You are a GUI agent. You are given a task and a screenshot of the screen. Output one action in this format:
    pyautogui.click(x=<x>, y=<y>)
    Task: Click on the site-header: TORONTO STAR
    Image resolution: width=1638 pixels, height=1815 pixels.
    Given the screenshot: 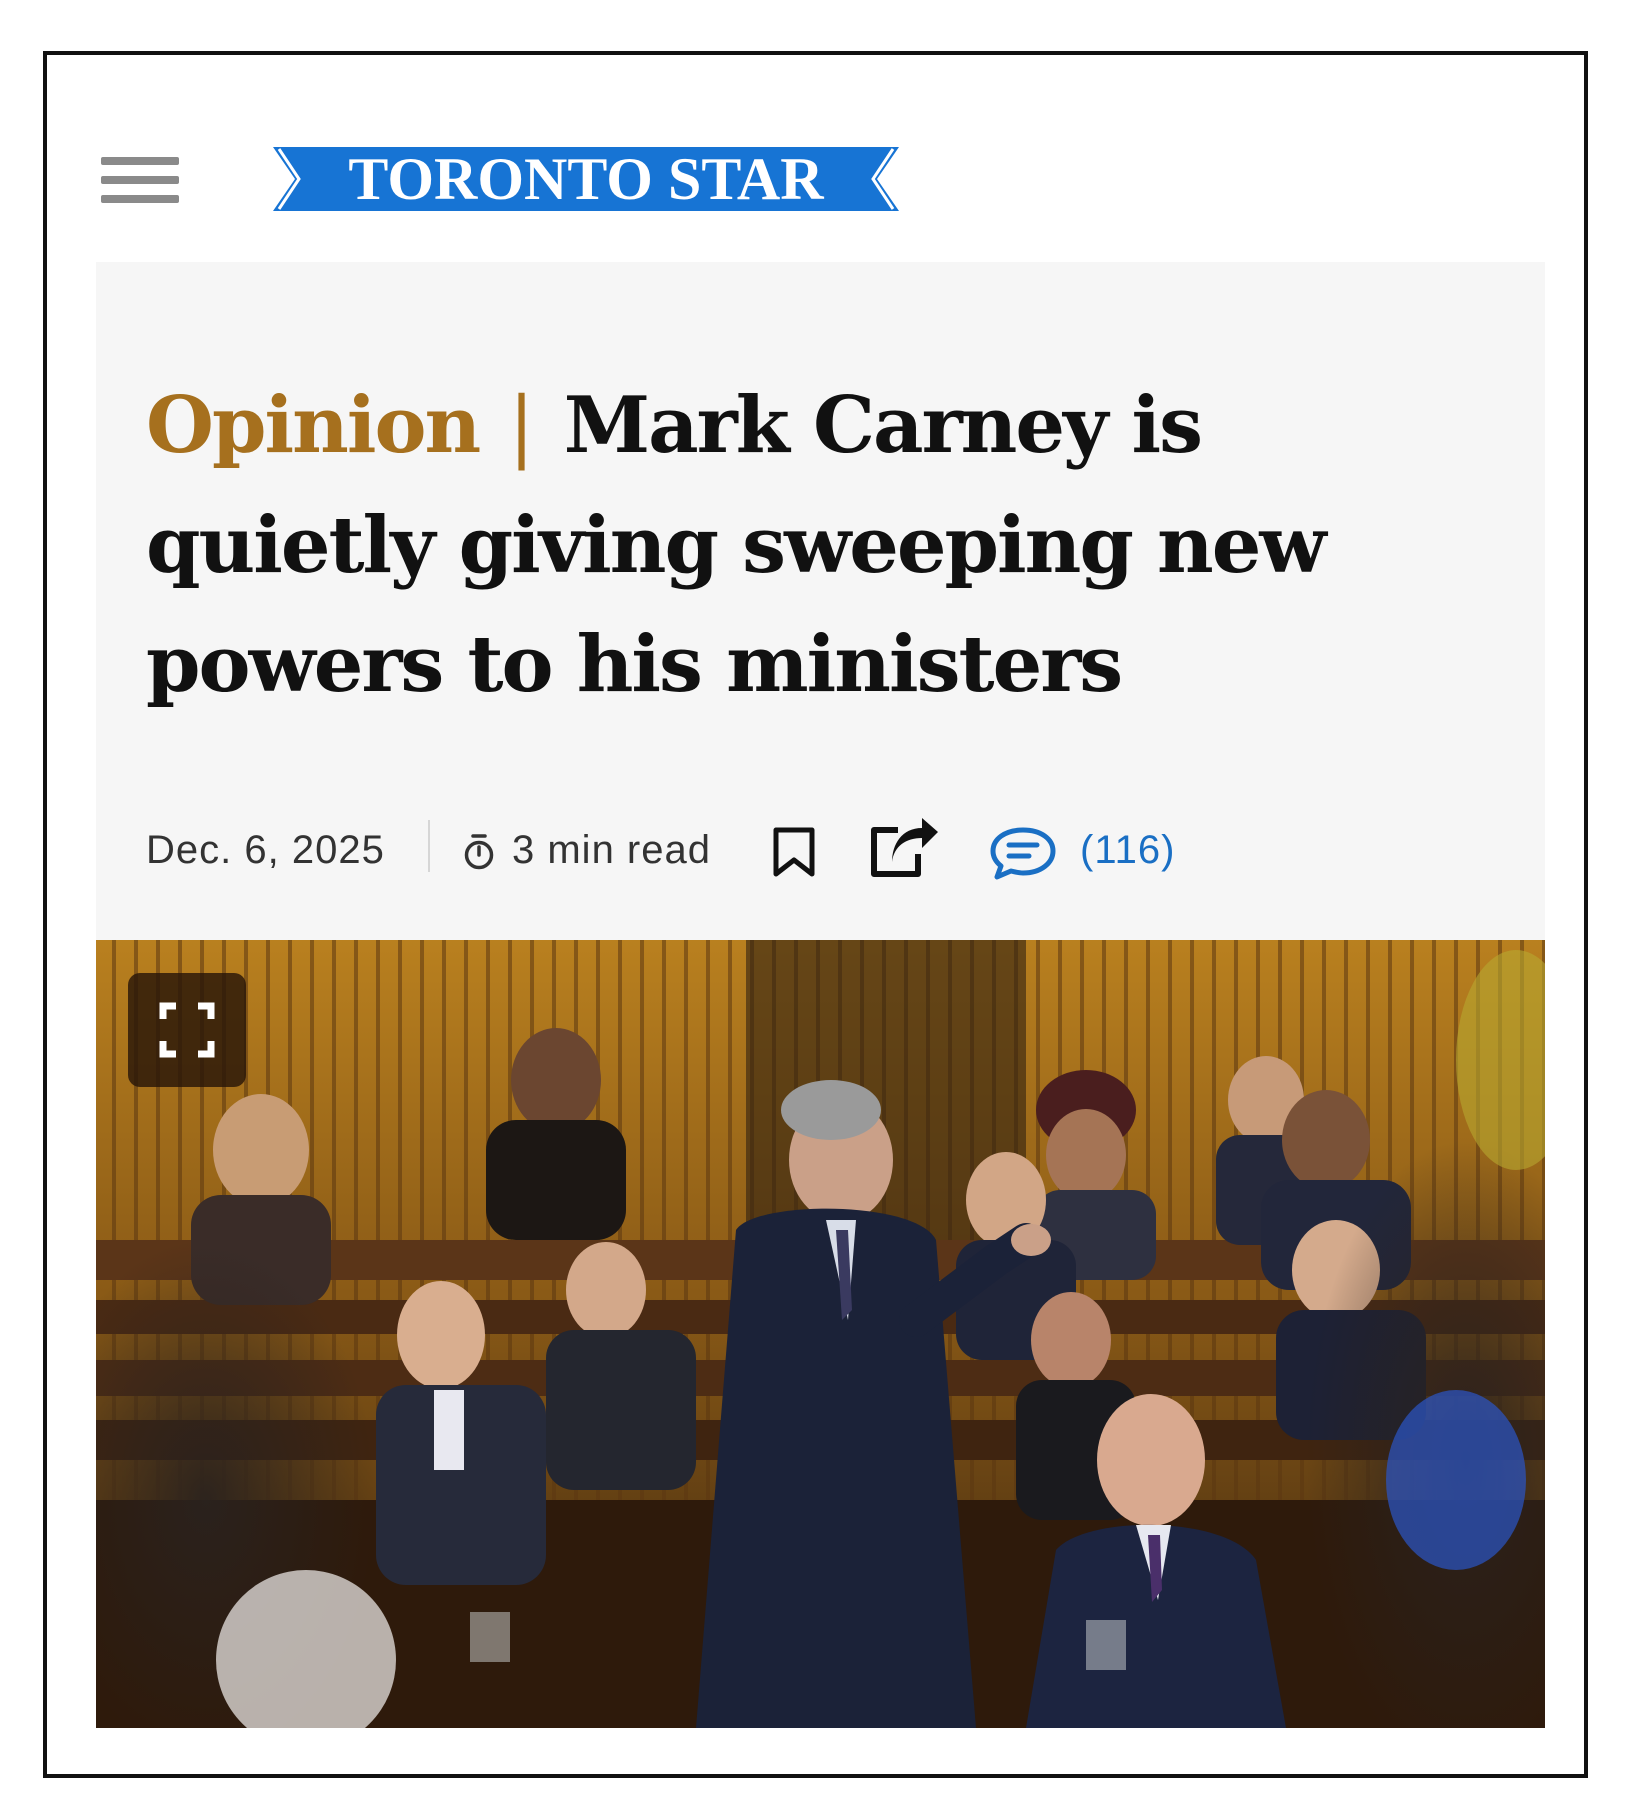 What is the action you would take?
    pyautogui.click(x=801, y=179)
    